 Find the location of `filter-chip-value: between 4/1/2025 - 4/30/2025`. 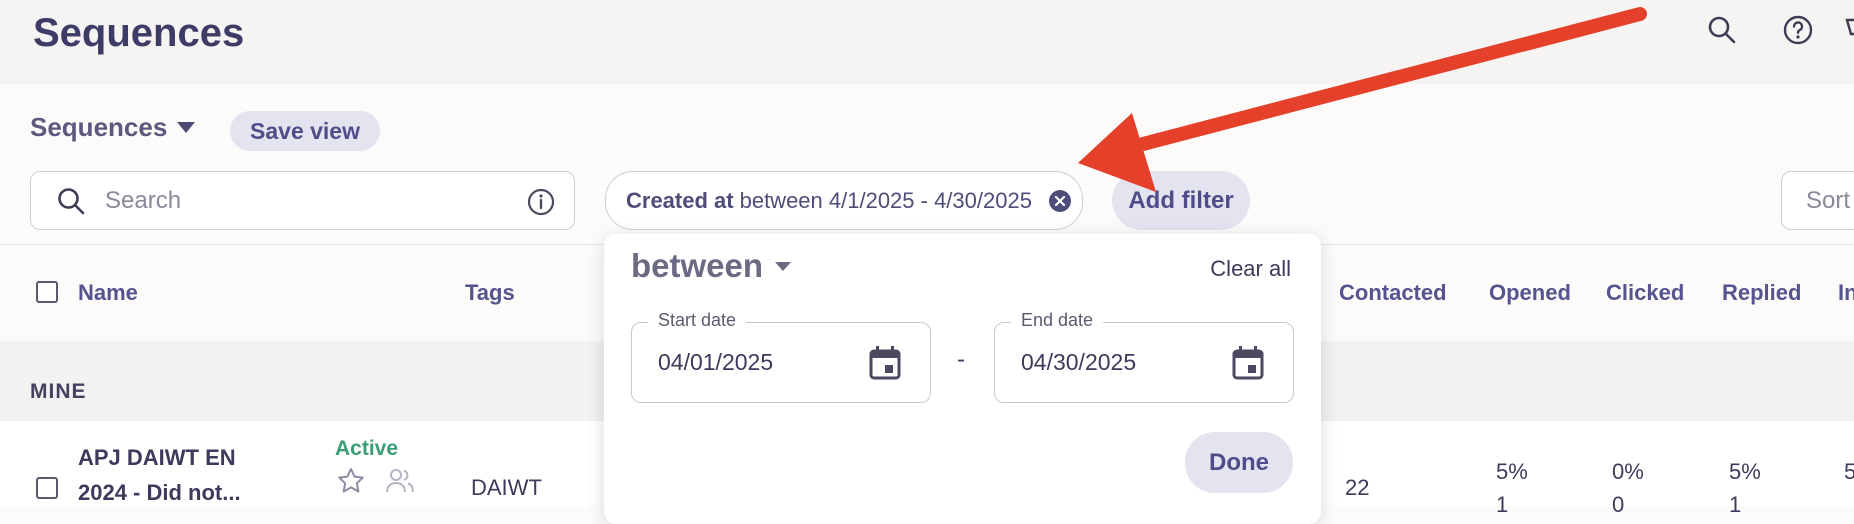

filter-chip-value: between 4/1/2025 - 4/30/2025 is located at coordinates (885, 200).